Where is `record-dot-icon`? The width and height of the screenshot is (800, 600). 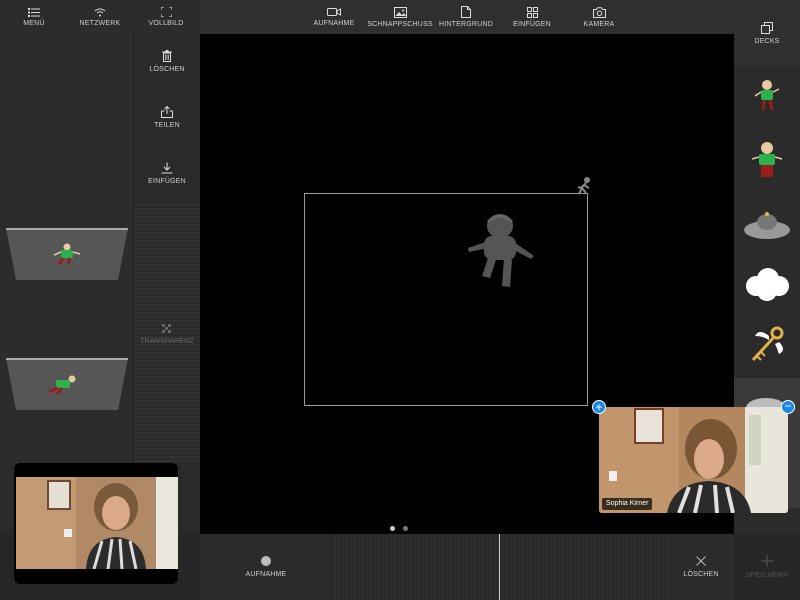
record-dot-icon is located at coordinates (266, 561).